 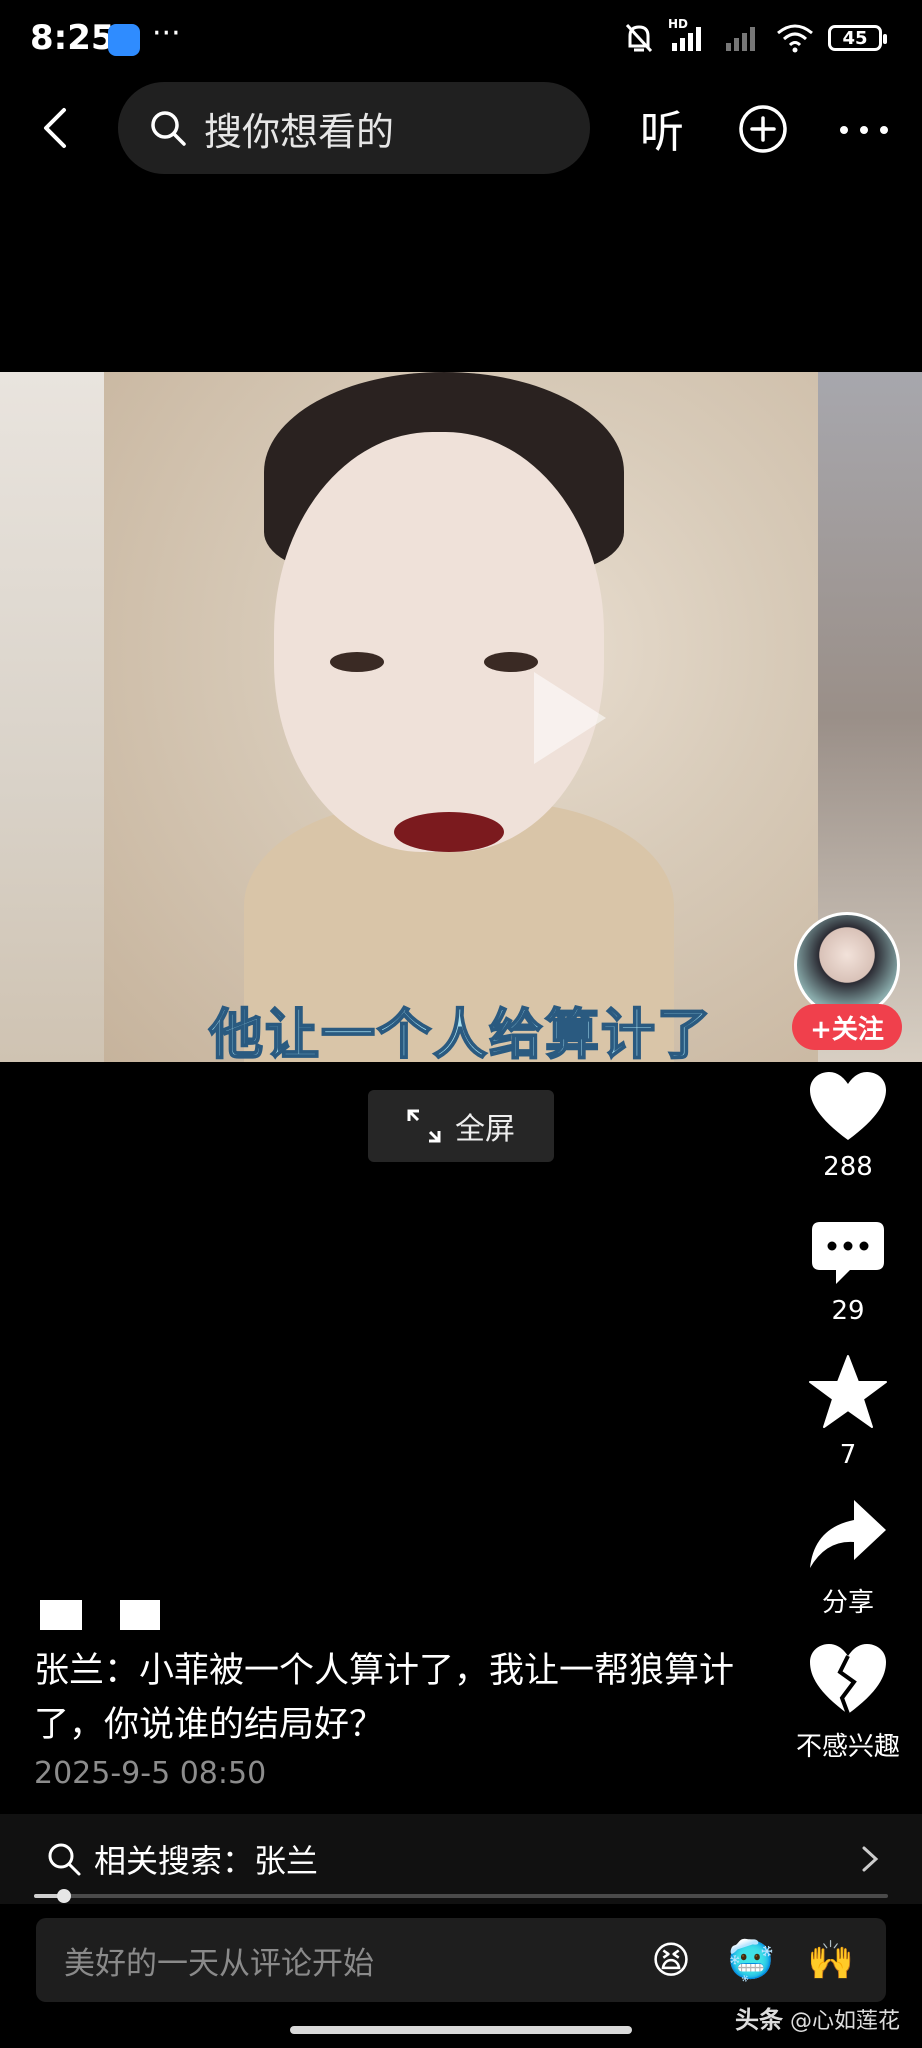 I want to click on comment-button: 29, so click(x=848, y=1273).